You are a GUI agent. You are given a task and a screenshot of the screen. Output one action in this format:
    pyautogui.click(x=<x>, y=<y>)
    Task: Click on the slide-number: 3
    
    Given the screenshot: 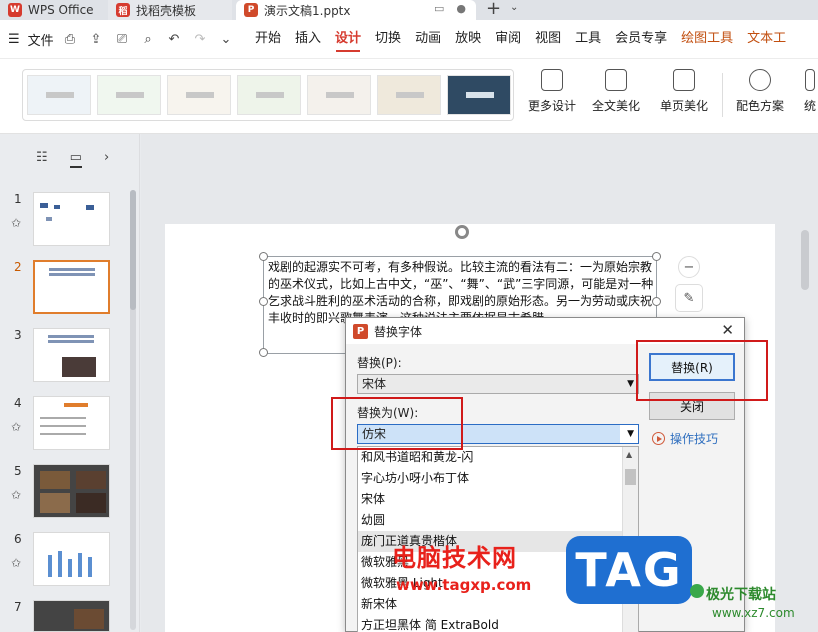 What is the action you would take?
    pyautogui.click(x=18, y=335)
    